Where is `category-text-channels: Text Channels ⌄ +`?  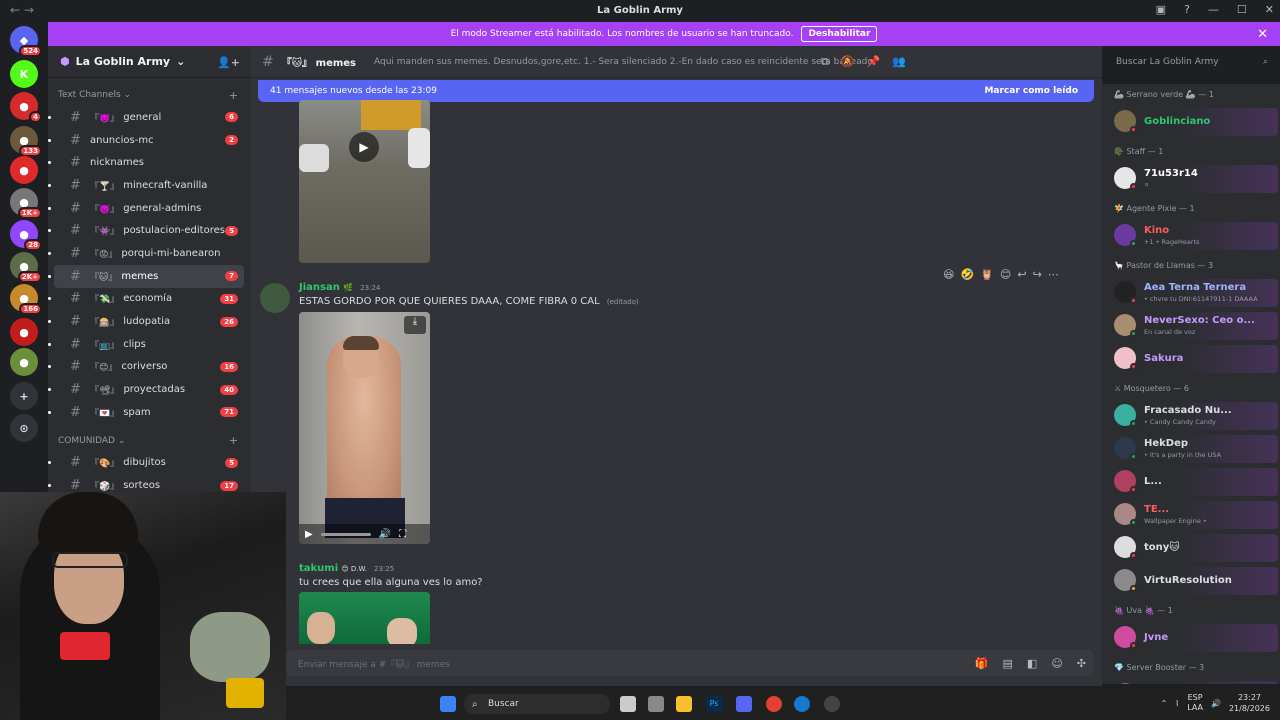 category-text-channels: Text Channels ⌄ + is located at coordinates (149, 95).